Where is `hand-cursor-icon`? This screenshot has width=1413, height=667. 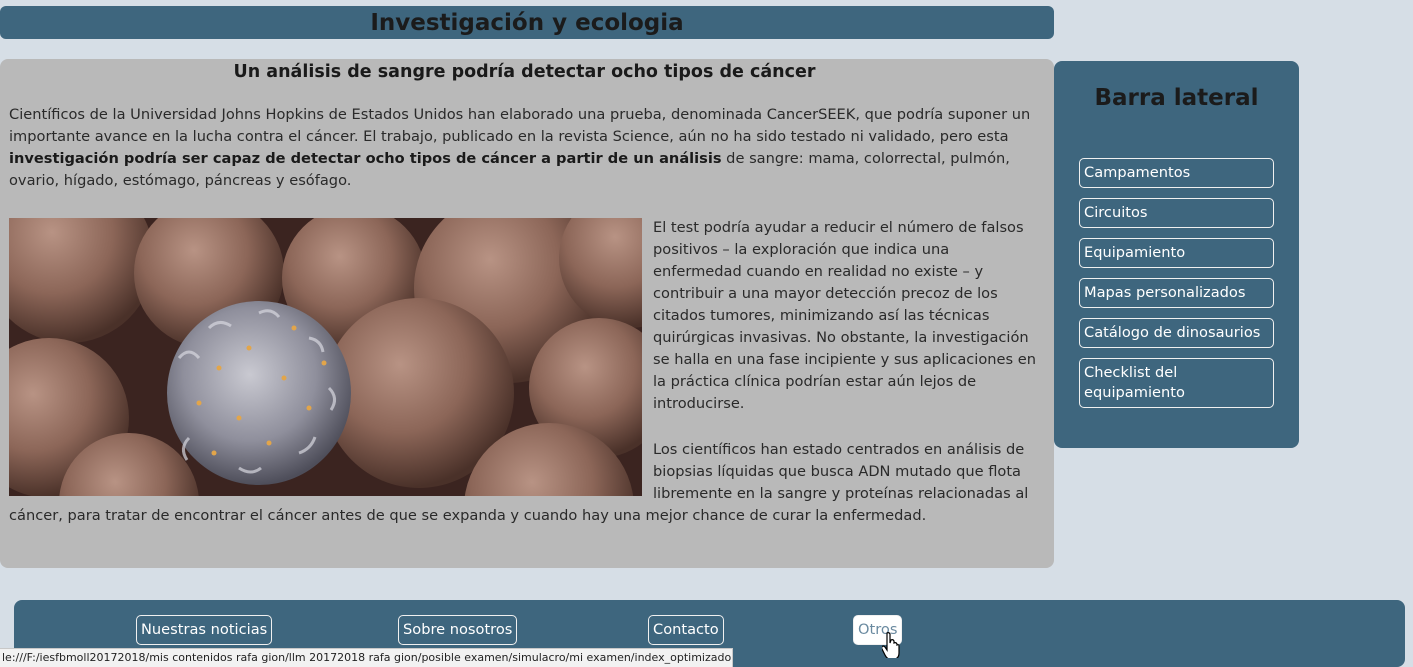
hand-cursor-icon is located at coordinates (891, 645).